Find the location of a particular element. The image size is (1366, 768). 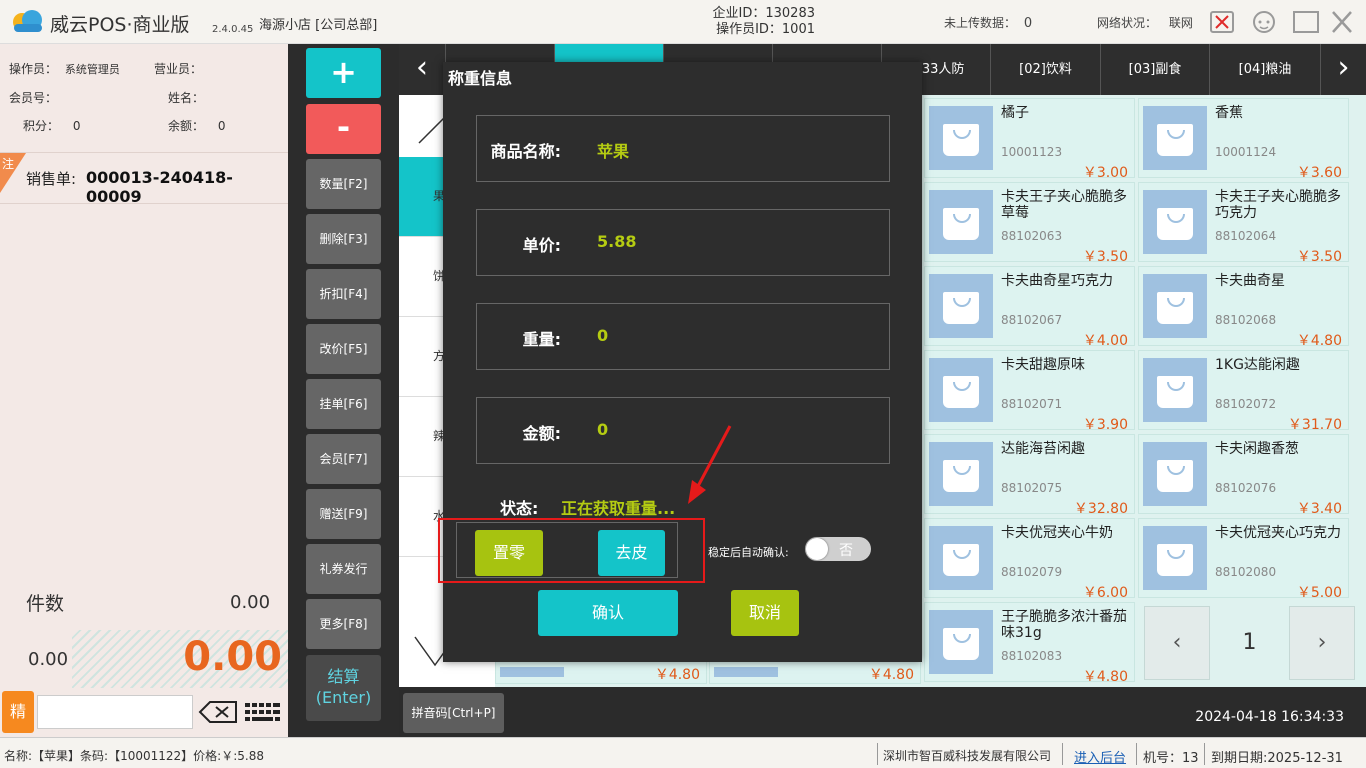

product-price: ￥3.40 is located at coordinates (1319, 509).